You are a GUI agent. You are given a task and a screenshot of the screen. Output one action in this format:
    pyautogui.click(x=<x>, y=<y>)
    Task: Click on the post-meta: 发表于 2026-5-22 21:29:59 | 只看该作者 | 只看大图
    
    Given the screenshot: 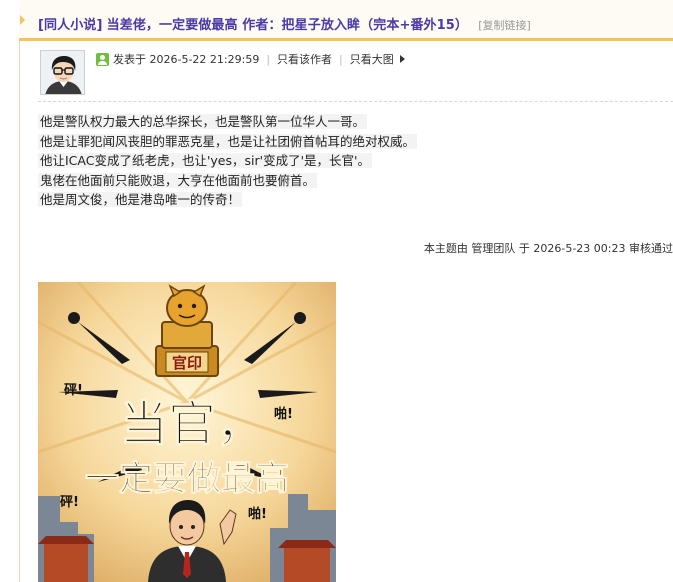 What is the action you would take?
    pyautogui.click(x=250, y=59)
    